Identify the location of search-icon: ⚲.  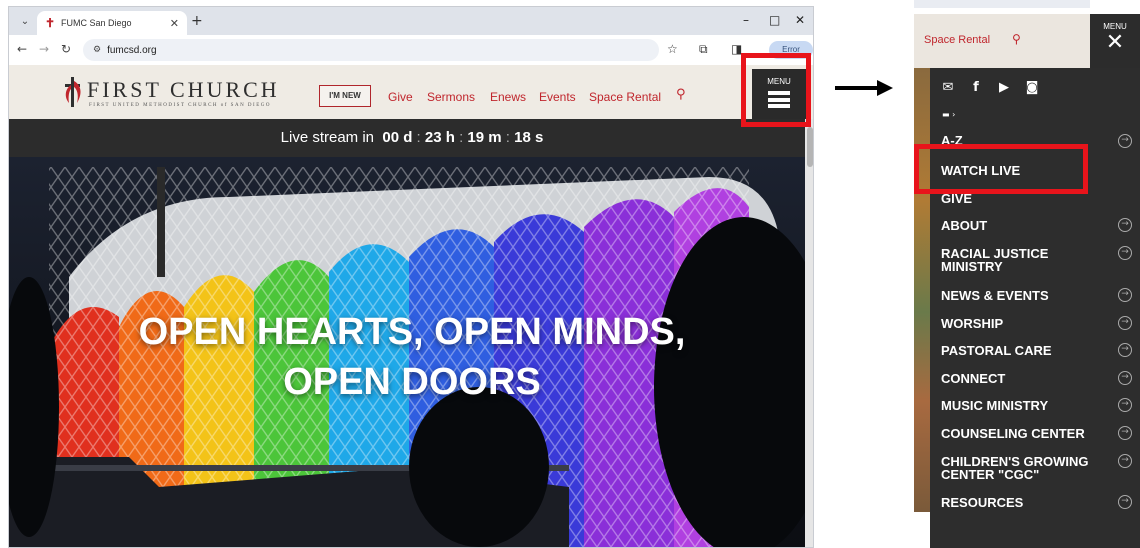
(681, 94).